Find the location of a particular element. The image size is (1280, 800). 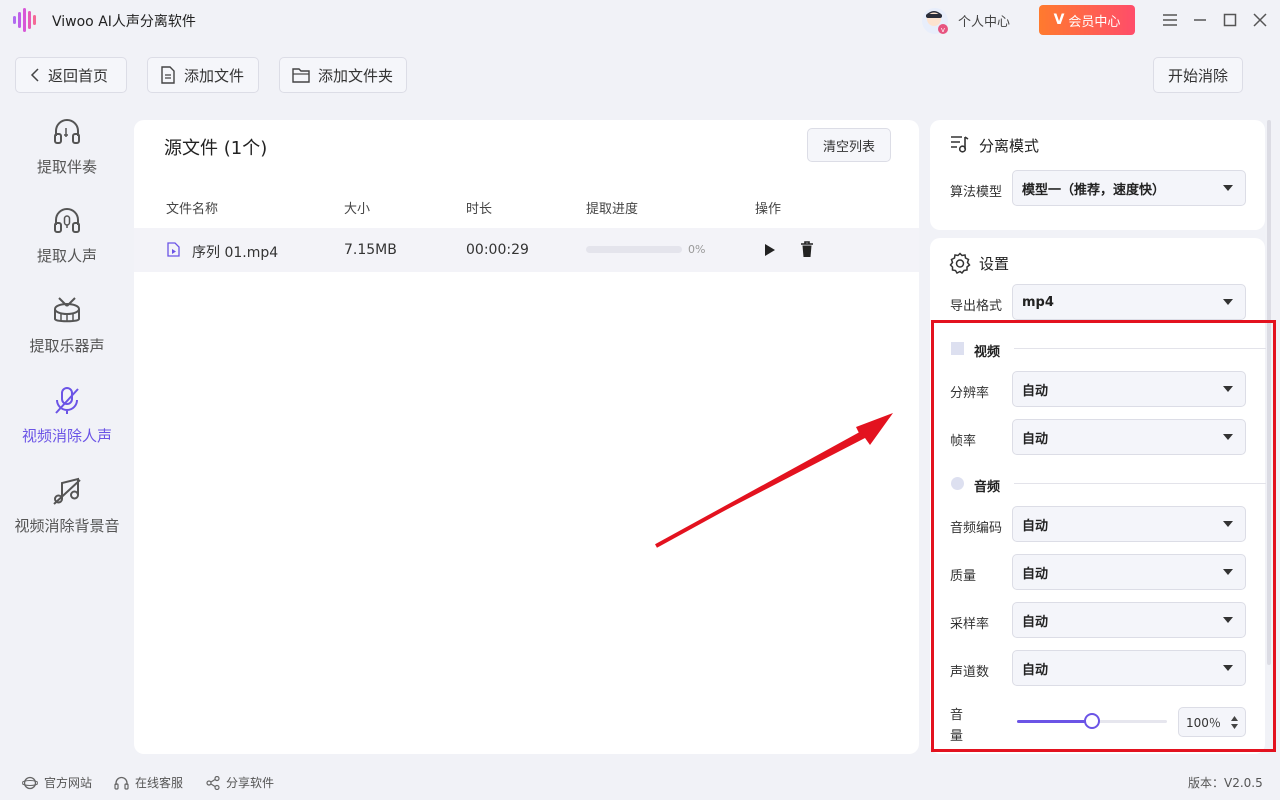

sample-rate-select-value: 自动 is located at coordinates (1035, 622).